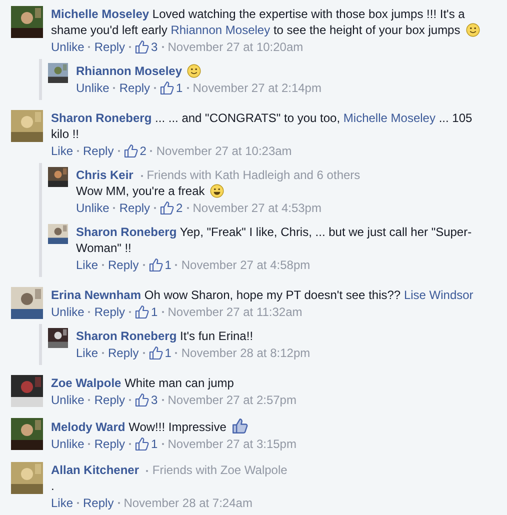 The width and height of the screenshot is (507, 515). What do you see at coordinates (267, 22) in the screenshot?
I see `comment-text: Michelle Moseley Loved watching the expertise with those box jumps !!! It's a shame you'd left early Rhiannon Moseley to see the height of your box jumps` at bounding box center [267, 22].